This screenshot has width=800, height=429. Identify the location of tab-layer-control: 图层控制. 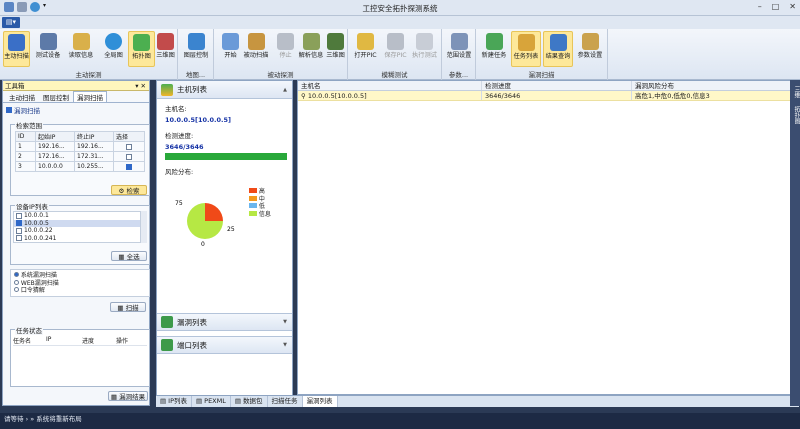
(56, 96).